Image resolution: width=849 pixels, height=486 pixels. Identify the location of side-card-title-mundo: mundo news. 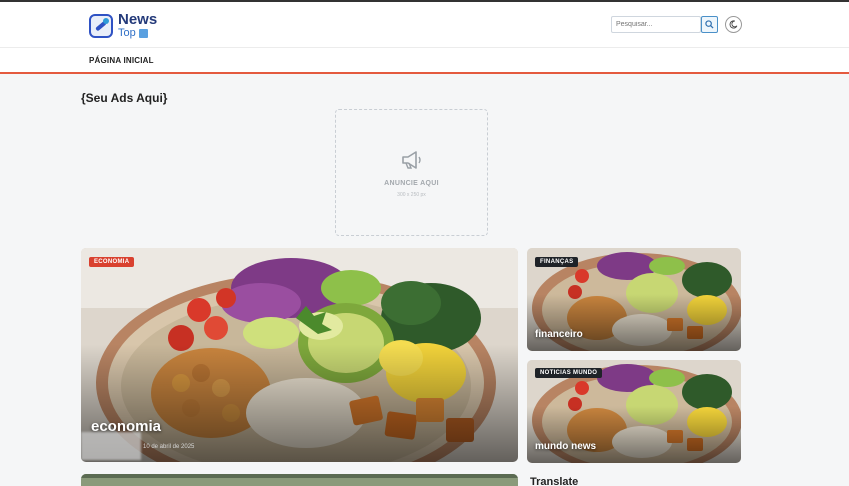
(565, 446).